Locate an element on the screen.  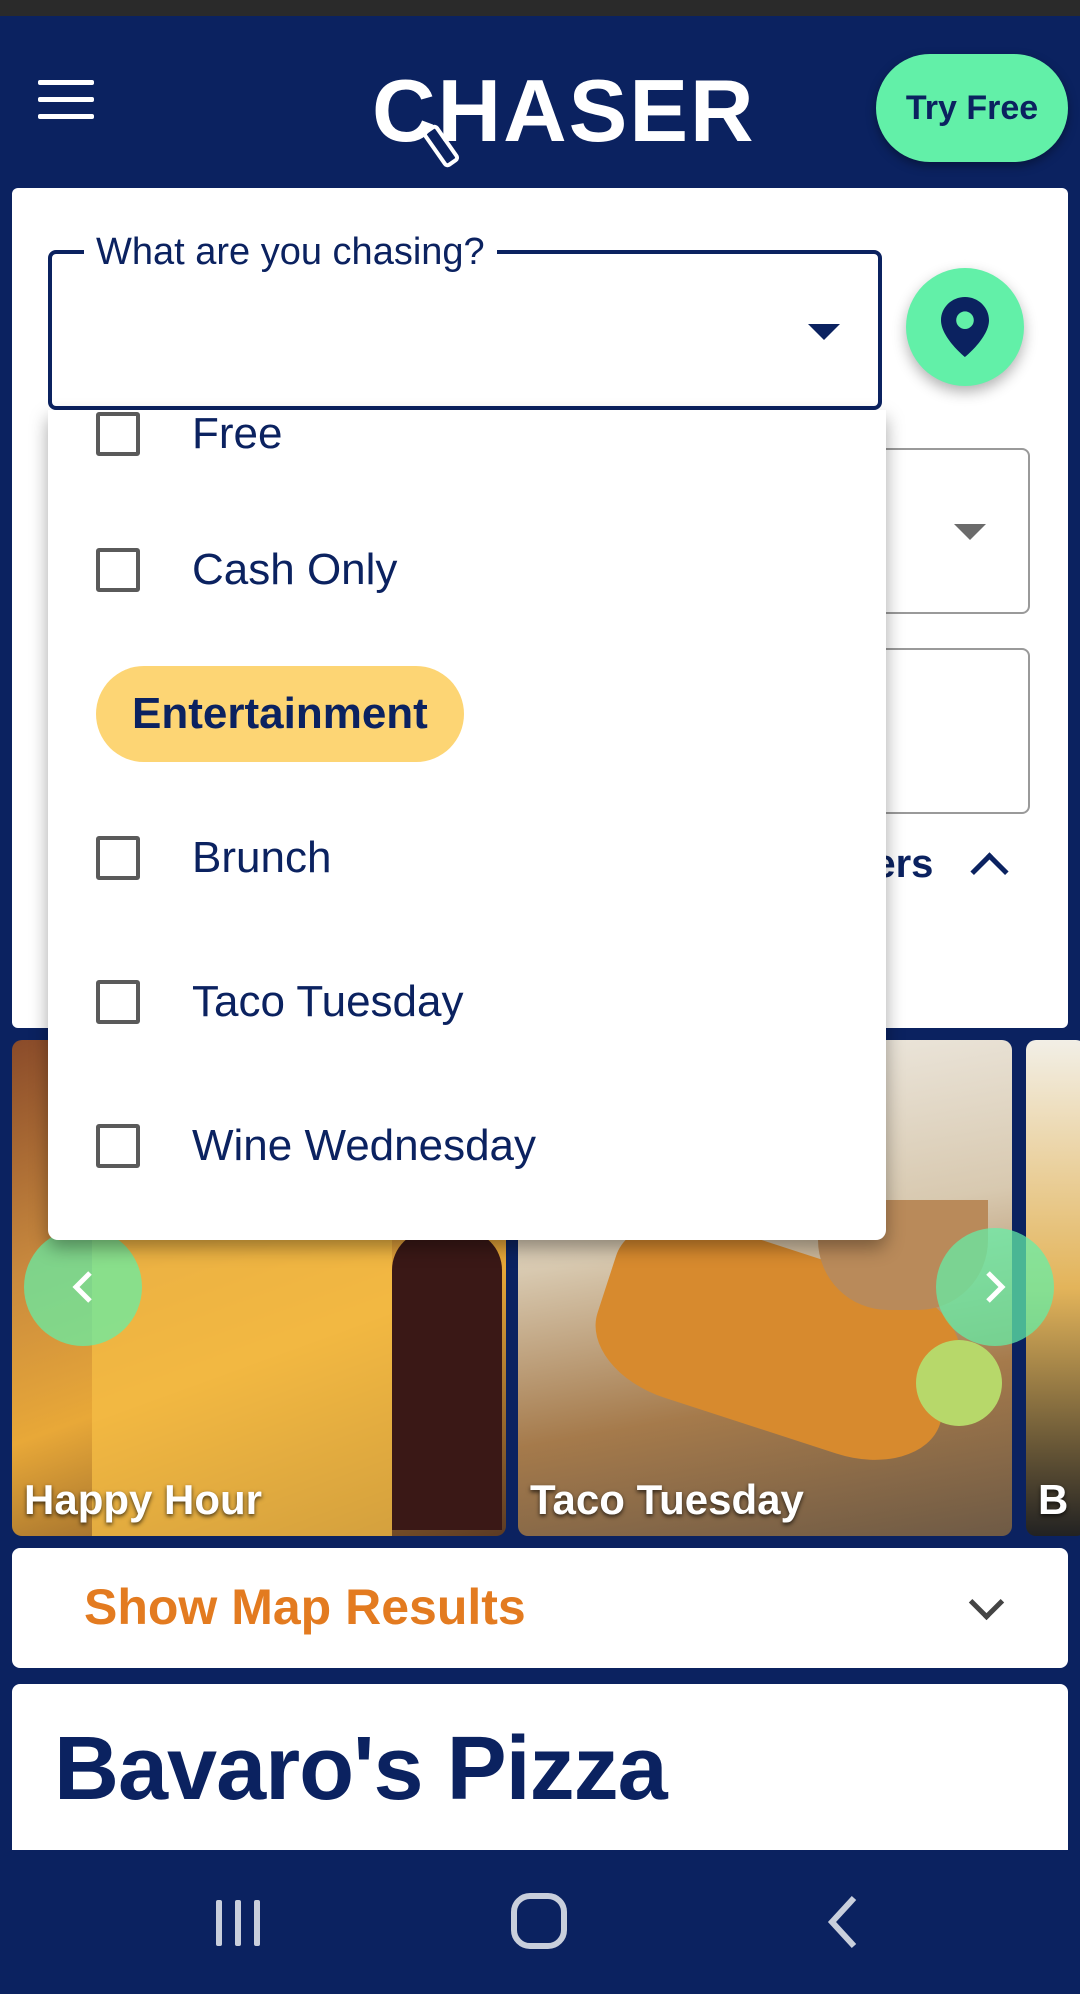
option-label: Cash Only is located at coordinates (295, 569).